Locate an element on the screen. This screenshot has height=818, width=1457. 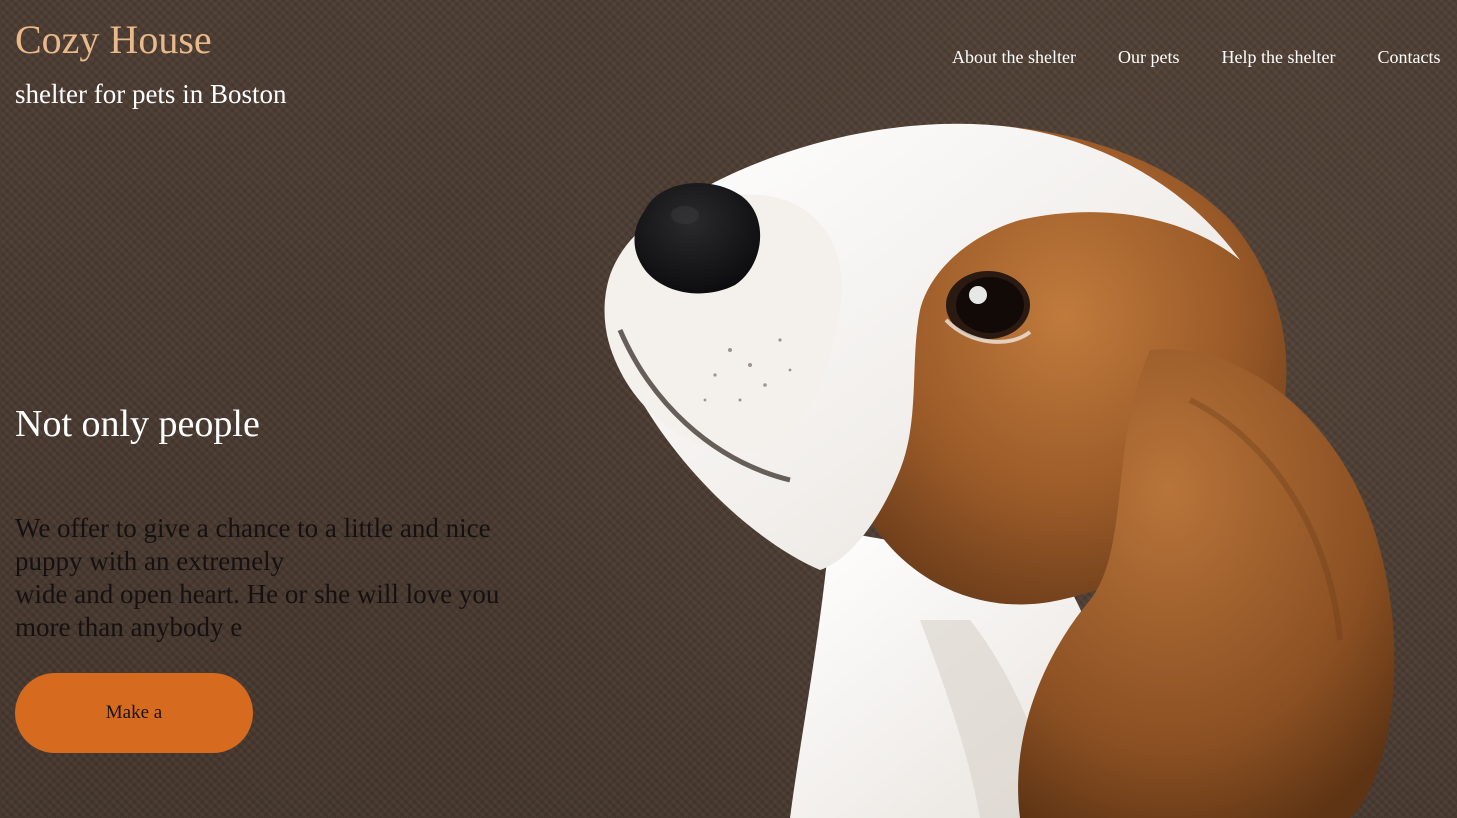
hero-title: Not only people is located at coordinates (137, 424).